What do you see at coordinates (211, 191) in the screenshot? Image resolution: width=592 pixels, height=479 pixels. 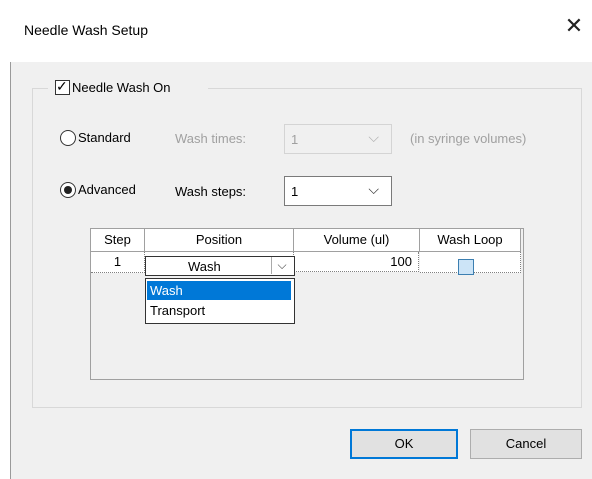 I see `wash-steps-label: Wash steps:` at bounding box center [211, 191].